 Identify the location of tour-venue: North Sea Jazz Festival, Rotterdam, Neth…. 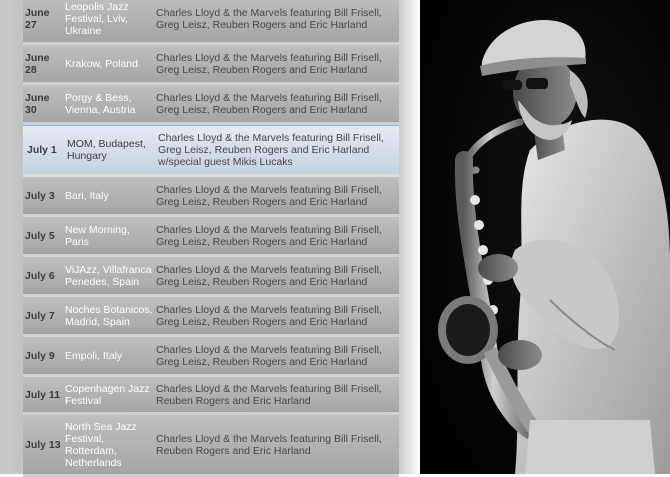
(101, 444).